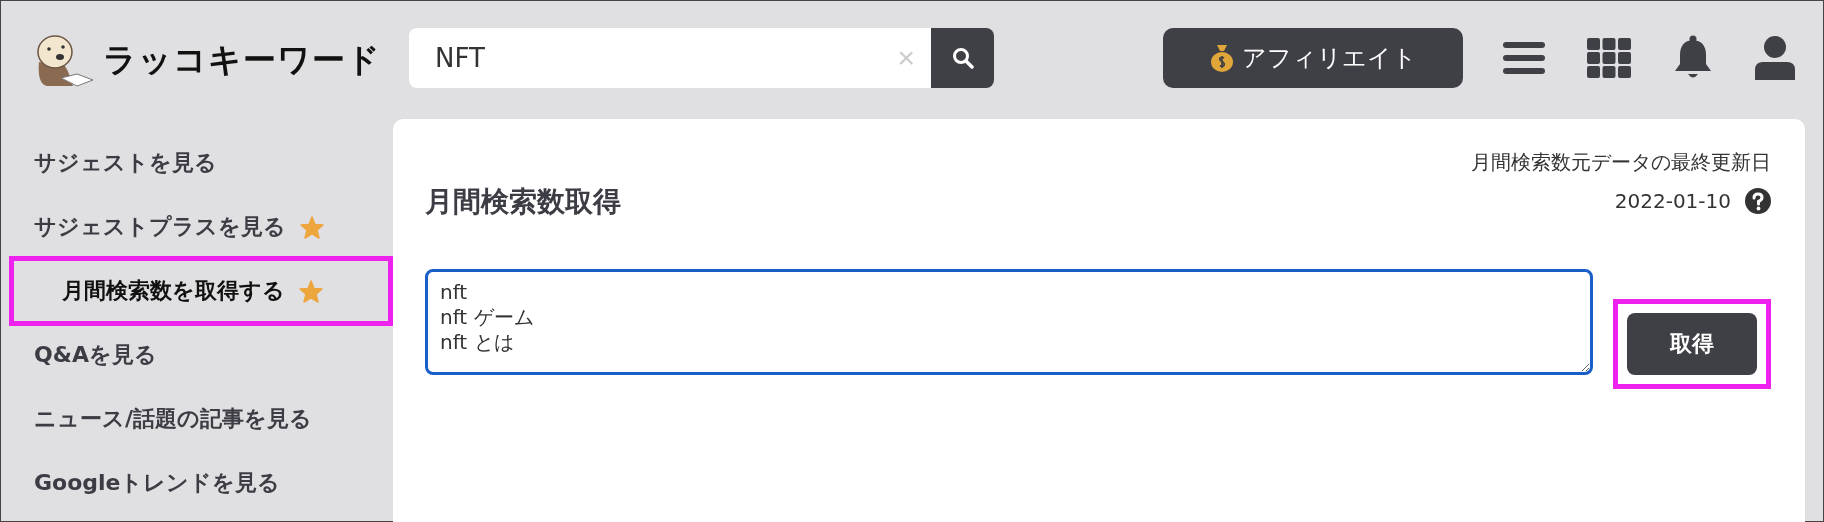 The image size is (1824, 522). Describe the element at coordinates (1524, 58) in the screenshot. I see `menu-icon` at that location.